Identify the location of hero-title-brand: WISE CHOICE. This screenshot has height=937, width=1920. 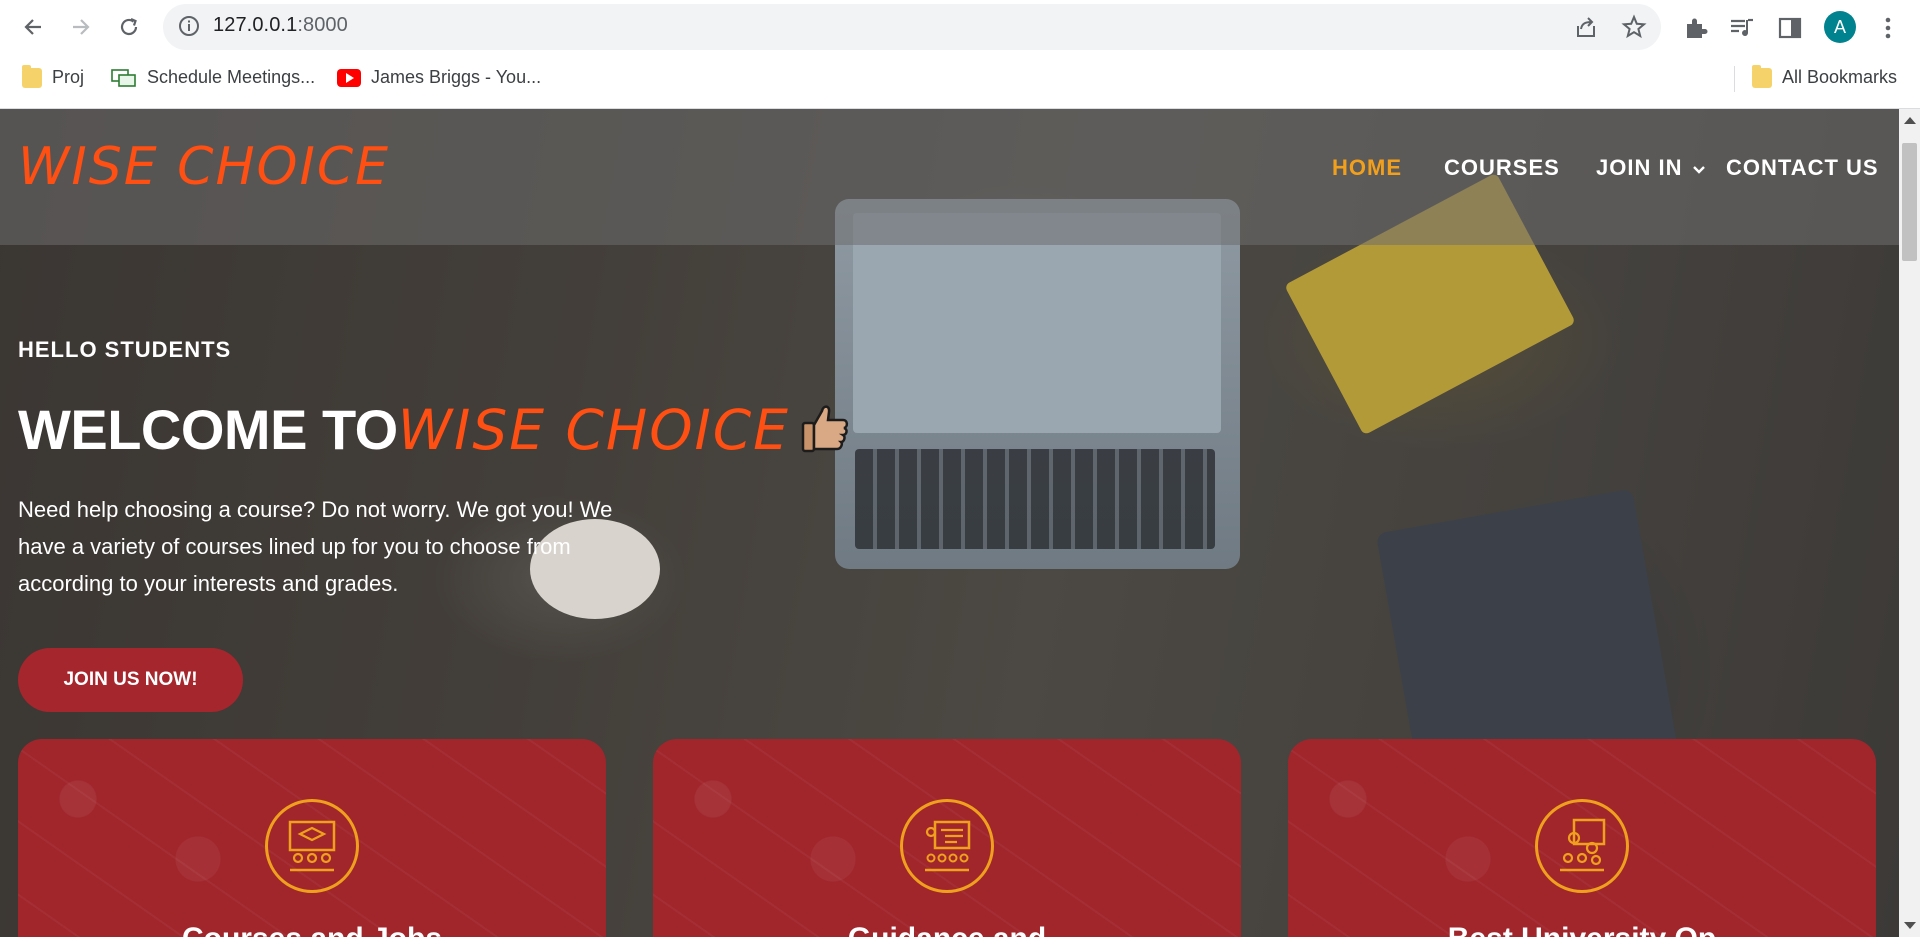
(593, 430).